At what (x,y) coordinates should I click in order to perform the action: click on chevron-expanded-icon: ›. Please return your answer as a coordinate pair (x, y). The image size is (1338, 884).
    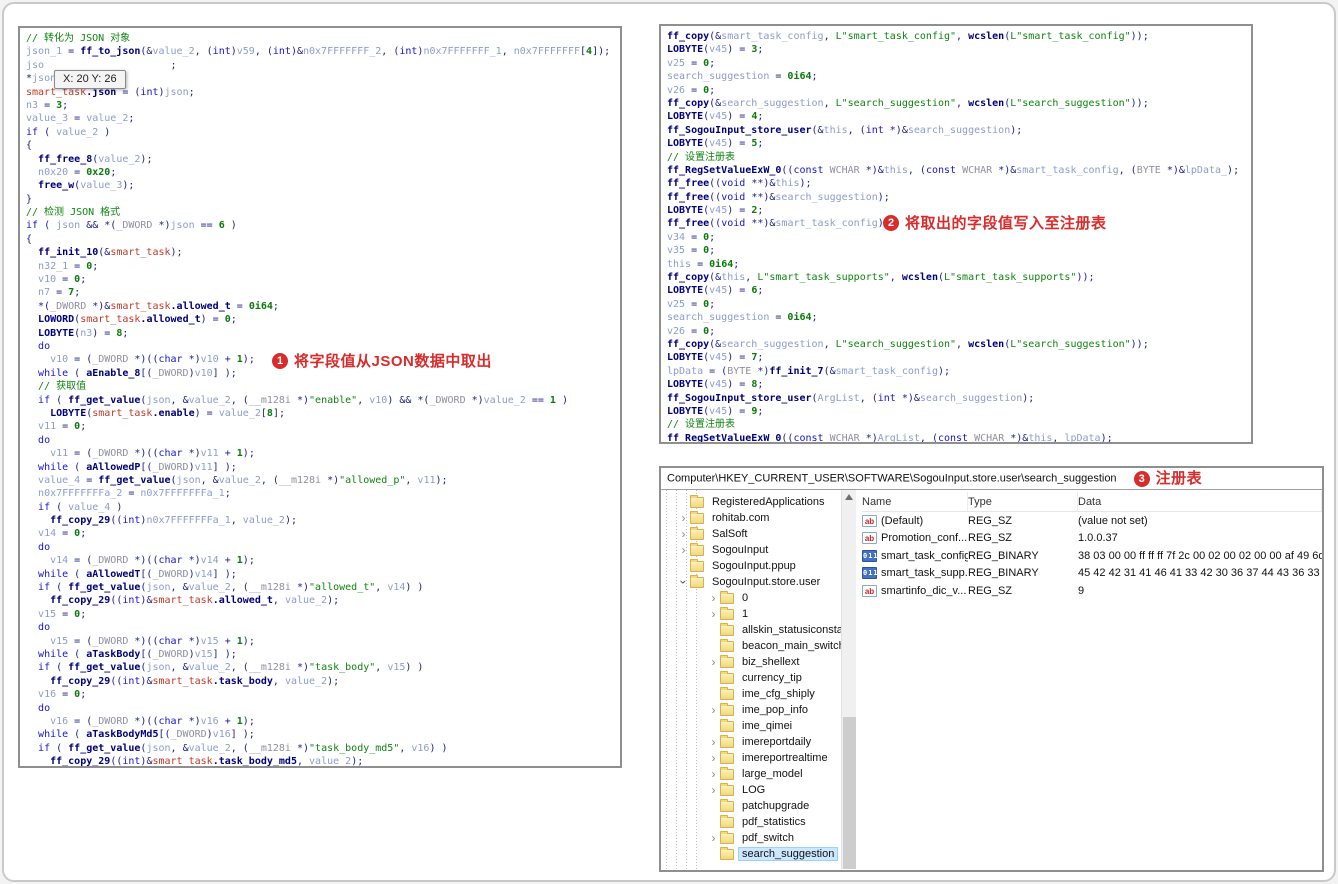
    Looking at the image, I should click on (684, 582).